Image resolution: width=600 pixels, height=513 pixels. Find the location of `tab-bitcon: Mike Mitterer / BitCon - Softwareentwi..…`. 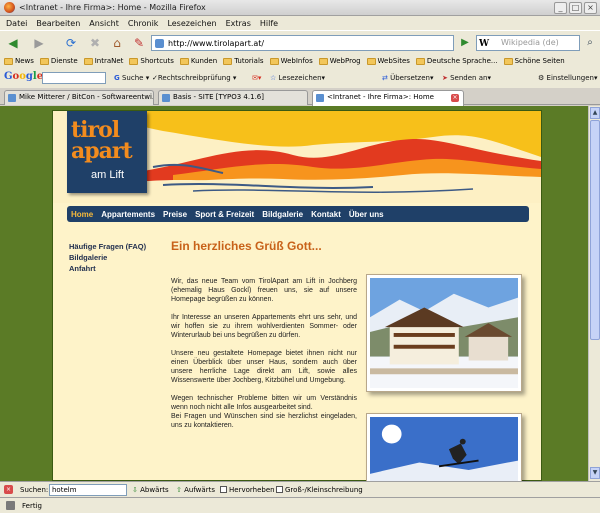

tab-bitcon: Mike Mitterer / BitCon - Softwareentwi..… is located at coordinates (79, 97).